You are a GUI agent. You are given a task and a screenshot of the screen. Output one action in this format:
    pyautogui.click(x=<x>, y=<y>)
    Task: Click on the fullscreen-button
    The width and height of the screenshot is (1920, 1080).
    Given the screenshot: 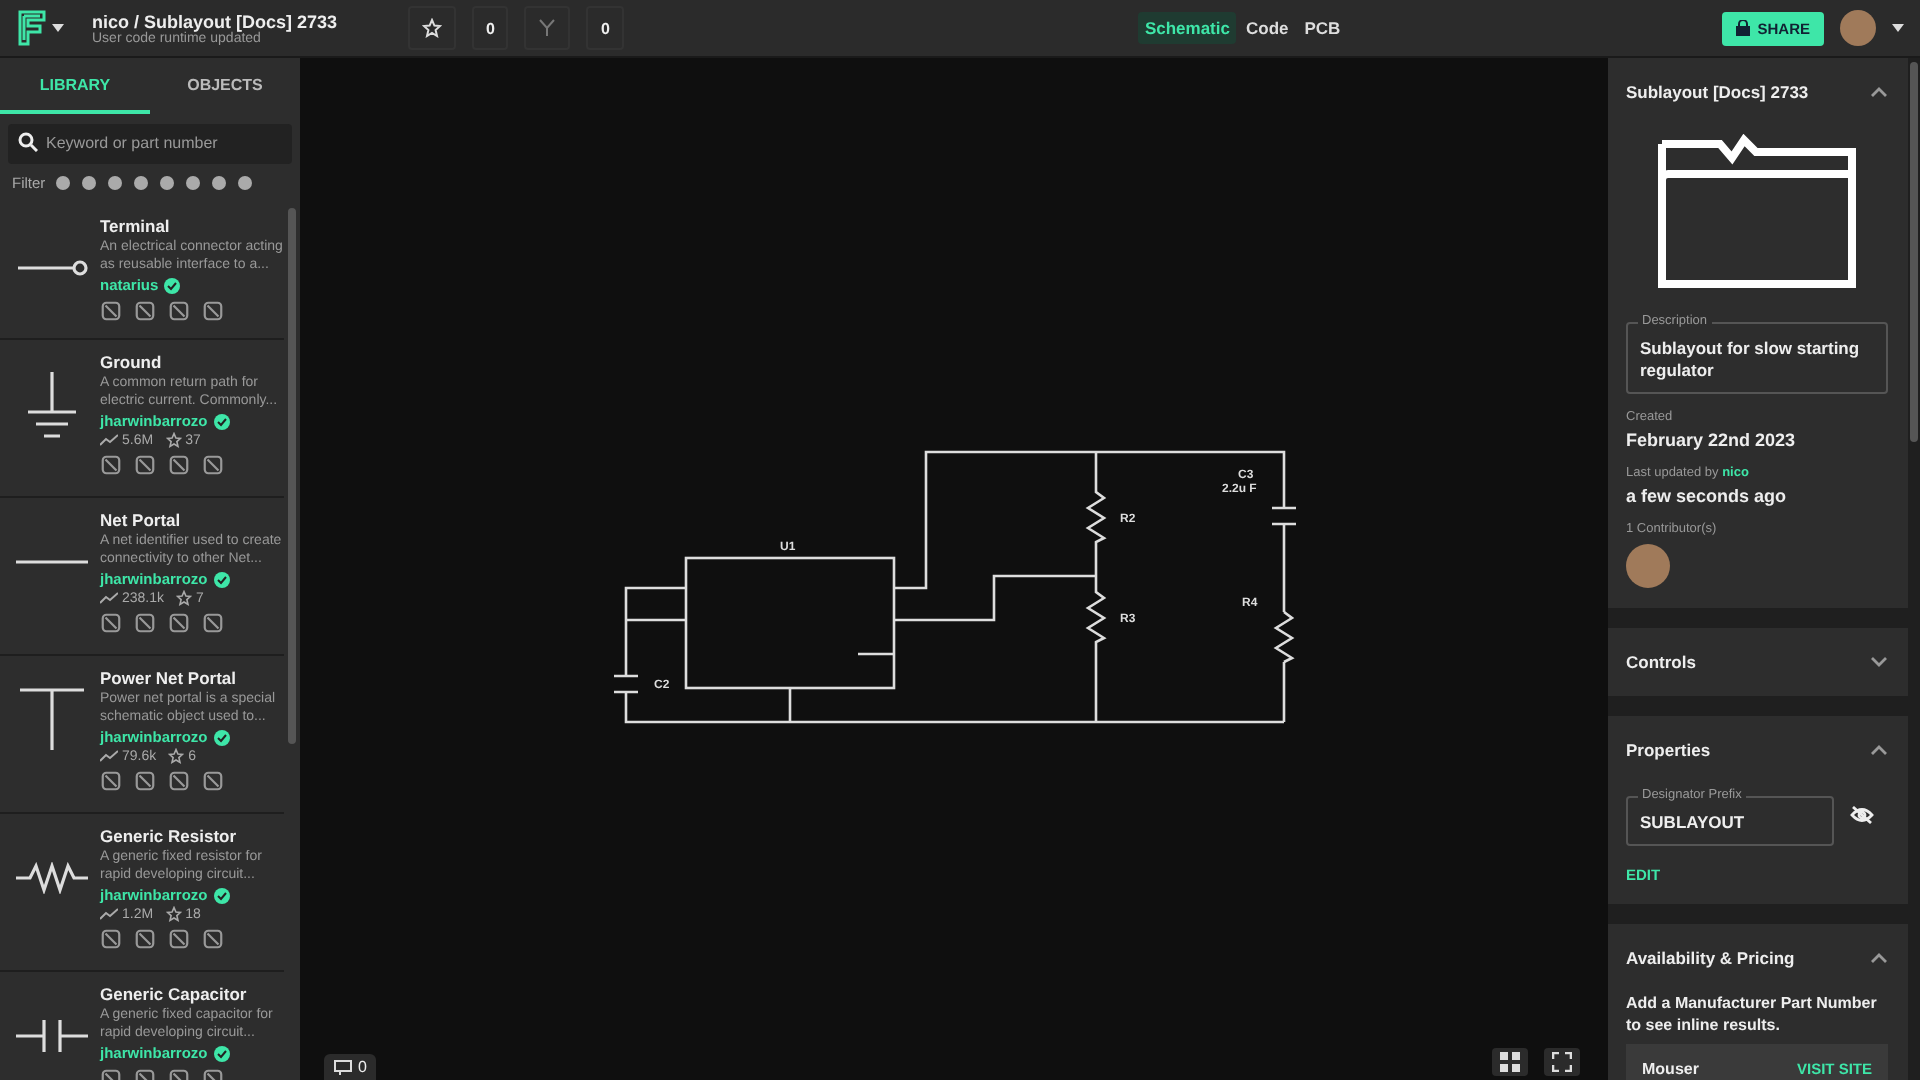 What is the action you would take?
    pyautogui.click(x=1562, y=1062)
    